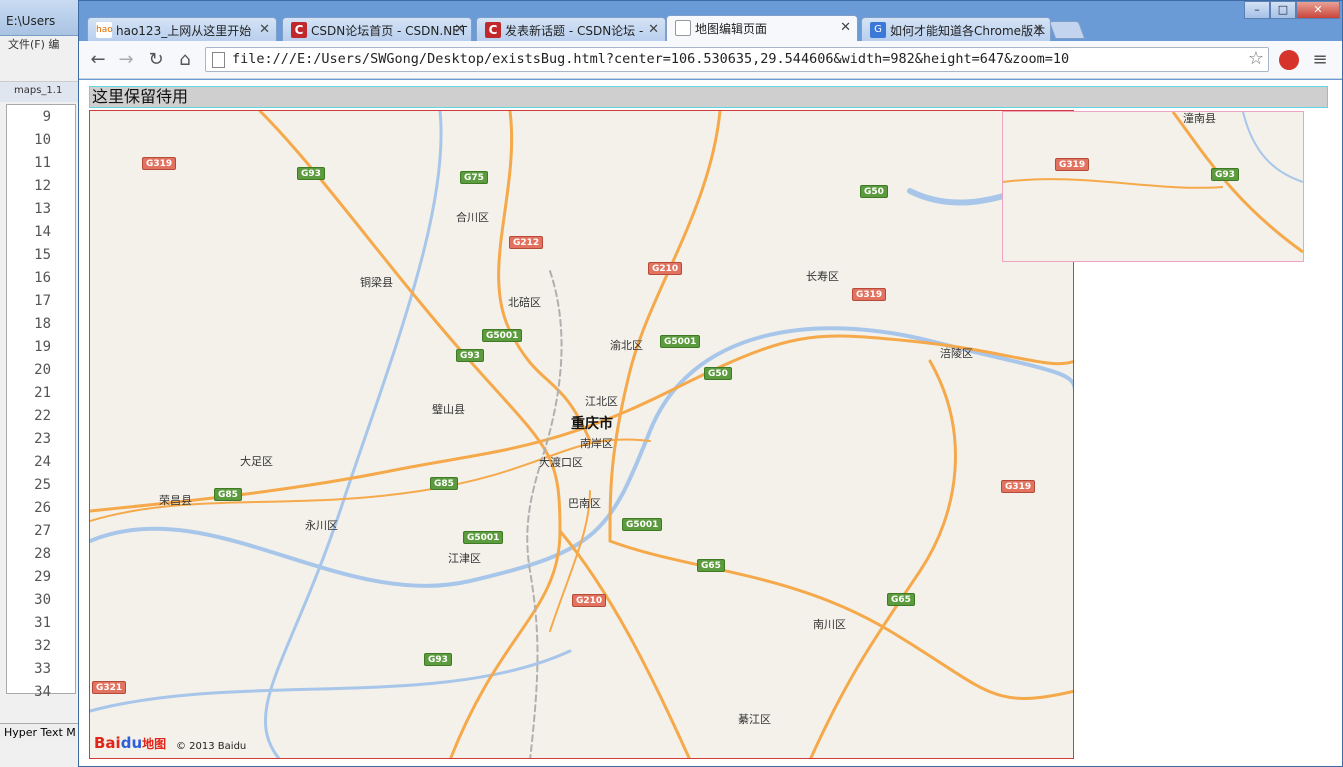  I want to click on window-controls: – □ ✕, so click(1292, 10).